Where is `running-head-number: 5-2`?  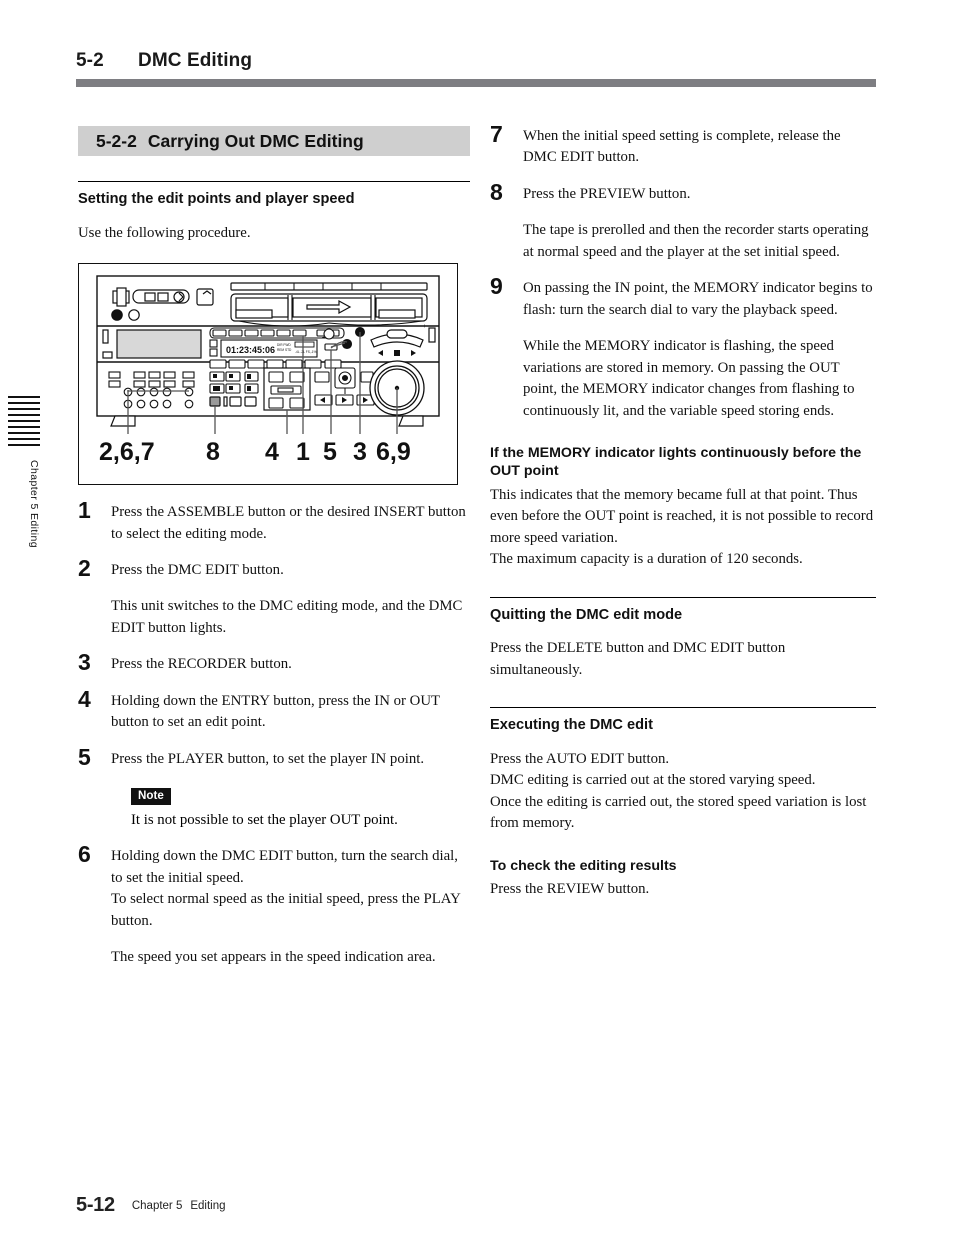 running-head-number: 5-2 is located at coordinates (90, 60).